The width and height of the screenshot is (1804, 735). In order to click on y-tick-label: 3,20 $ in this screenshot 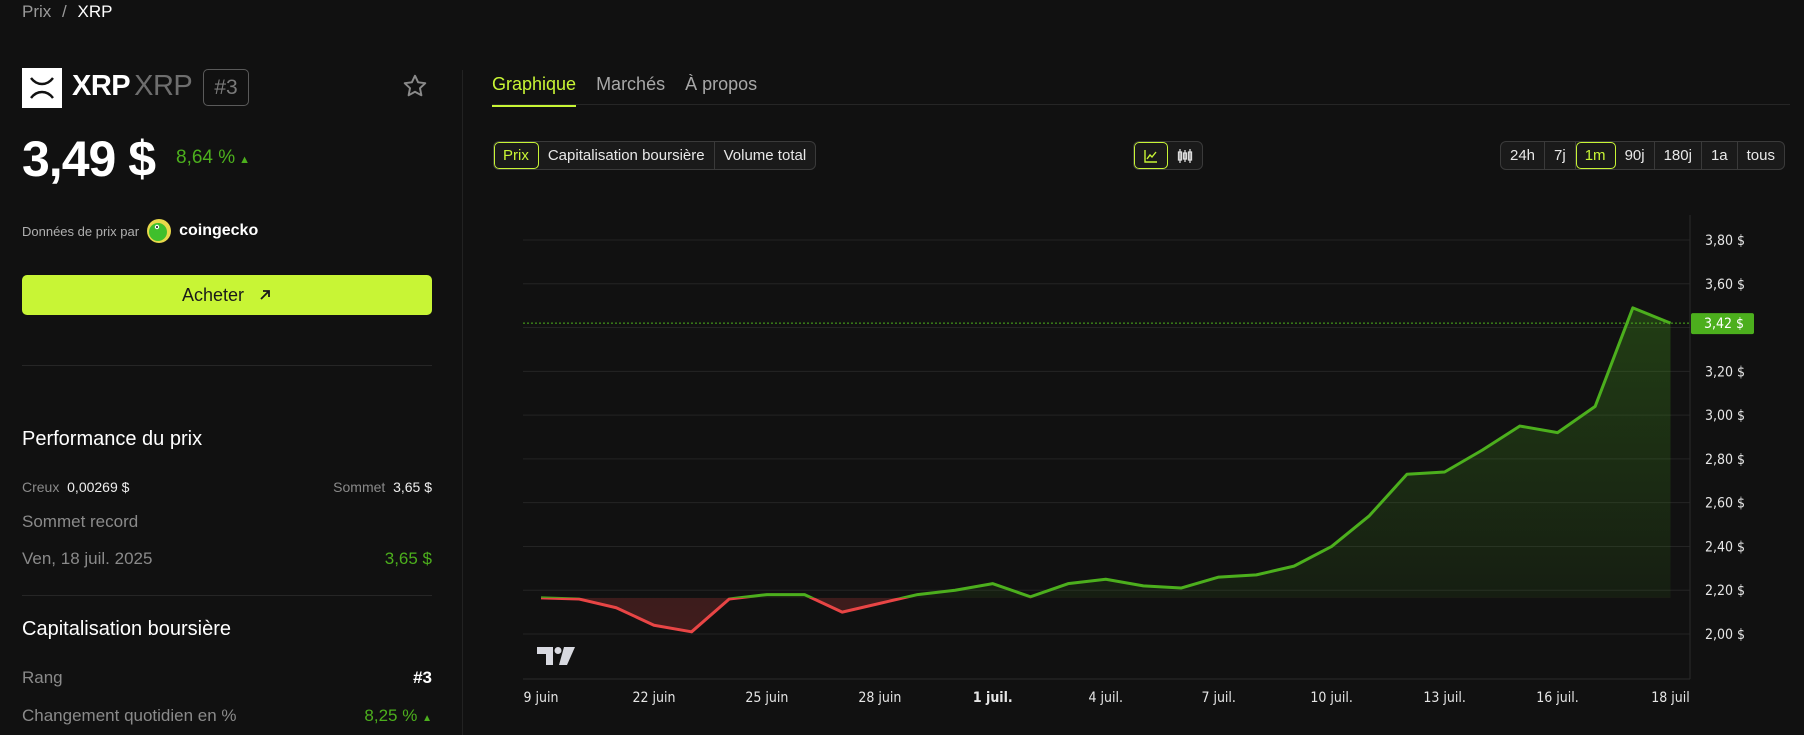, I will do `click(1725, 372)`.